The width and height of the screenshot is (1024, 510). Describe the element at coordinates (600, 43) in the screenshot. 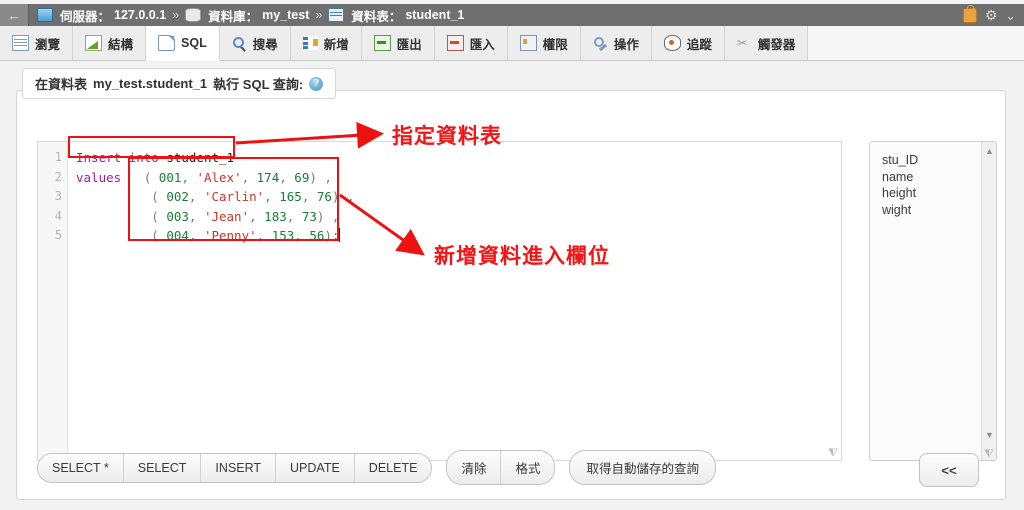

I see `operations-icon` at that location.